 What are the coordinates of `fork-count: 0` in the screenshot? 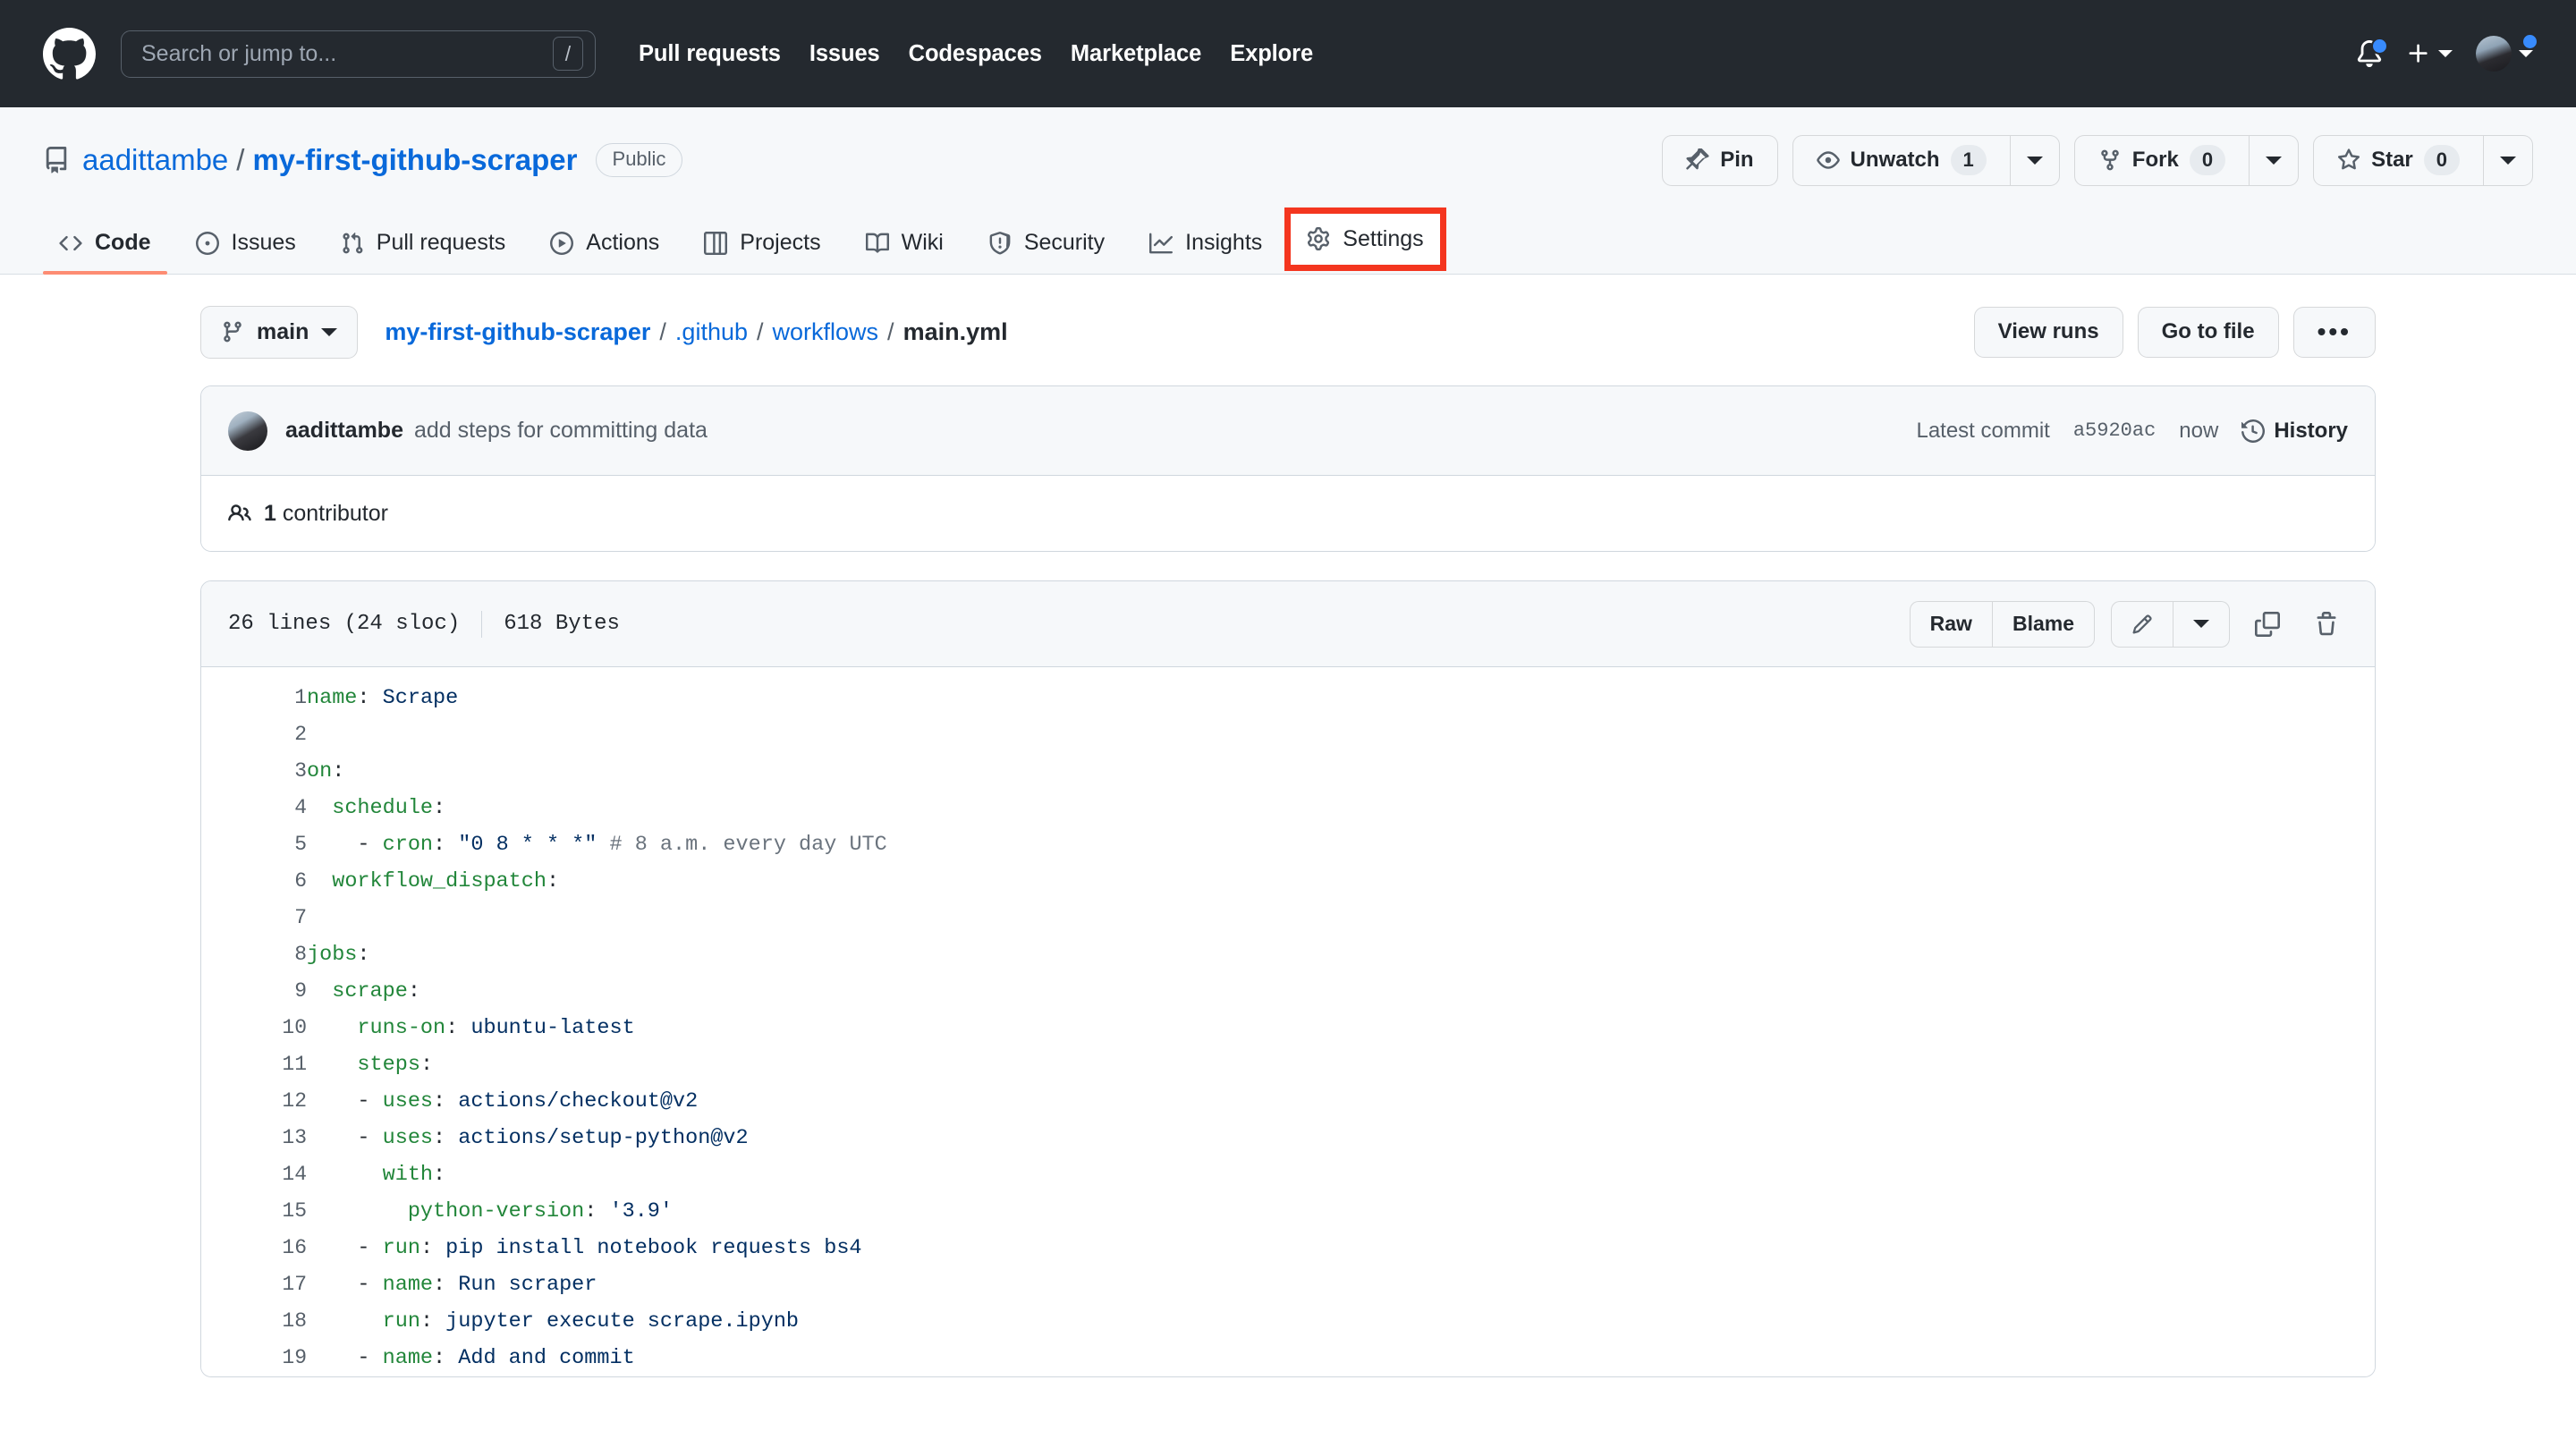 It's located at (2207, 160).